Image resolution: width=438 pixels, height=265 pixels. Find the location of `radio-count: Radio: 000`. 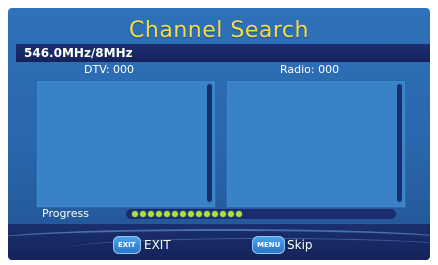

radio-count: Radio: 000 is located at coordinates (310, 69).